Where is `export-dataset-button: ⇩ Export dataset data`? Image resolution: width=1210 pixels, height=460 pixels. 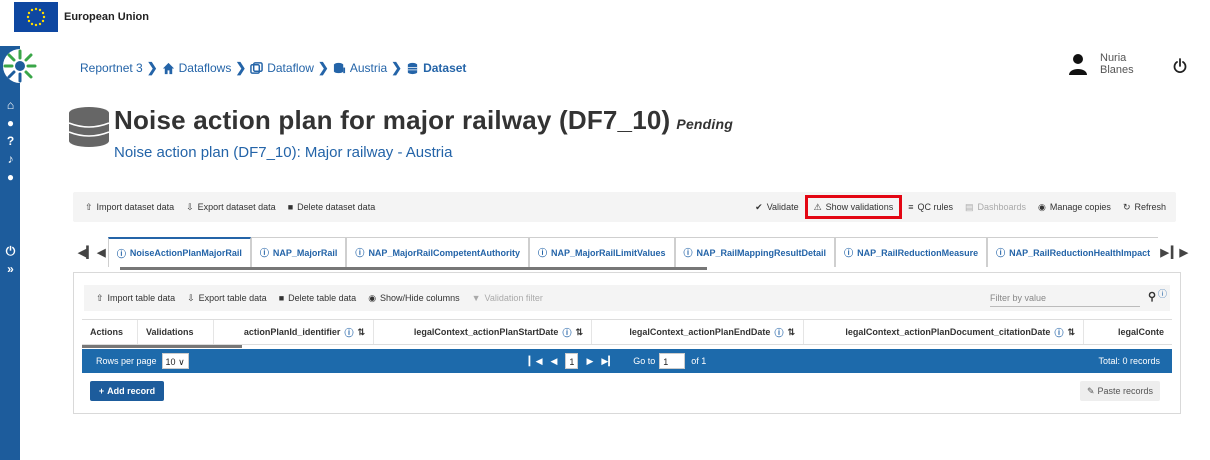
export-dataset-button: ⇩ Export dataset data is located at coordinates (231, 207).